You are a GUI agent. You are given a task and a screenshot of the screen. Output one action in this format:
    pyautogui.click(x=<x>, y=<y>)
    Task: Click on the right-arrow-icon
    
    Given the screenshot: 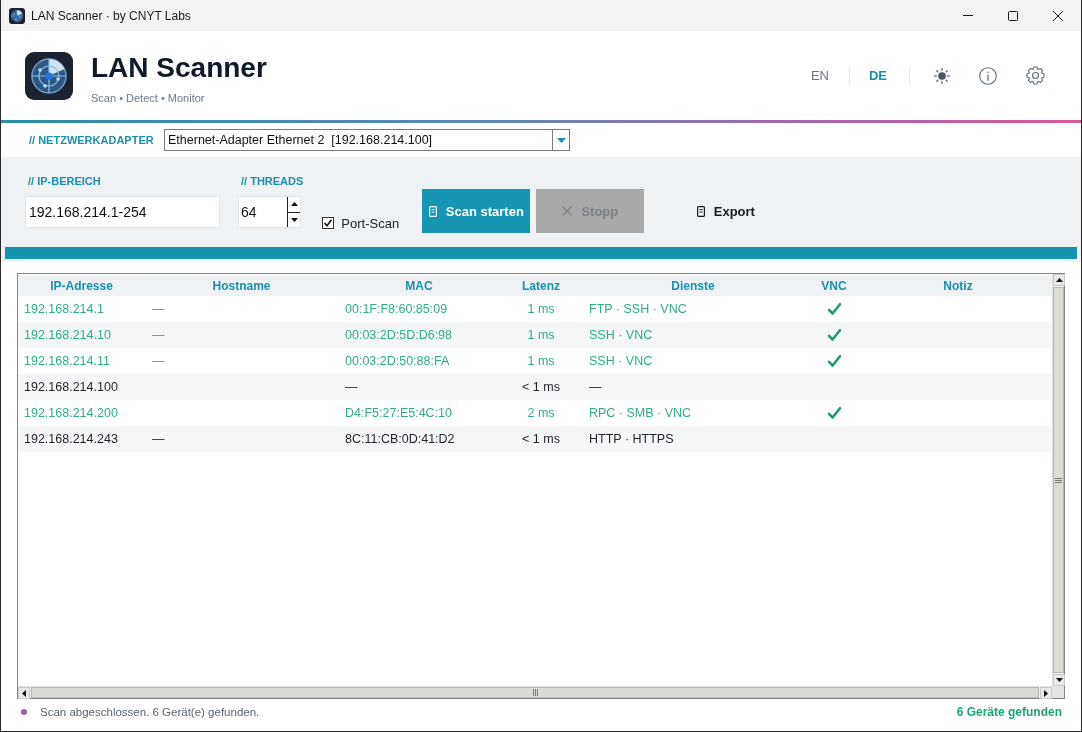 What is the action you would take?
    pyautogui.click(x=1046, y=693)
    